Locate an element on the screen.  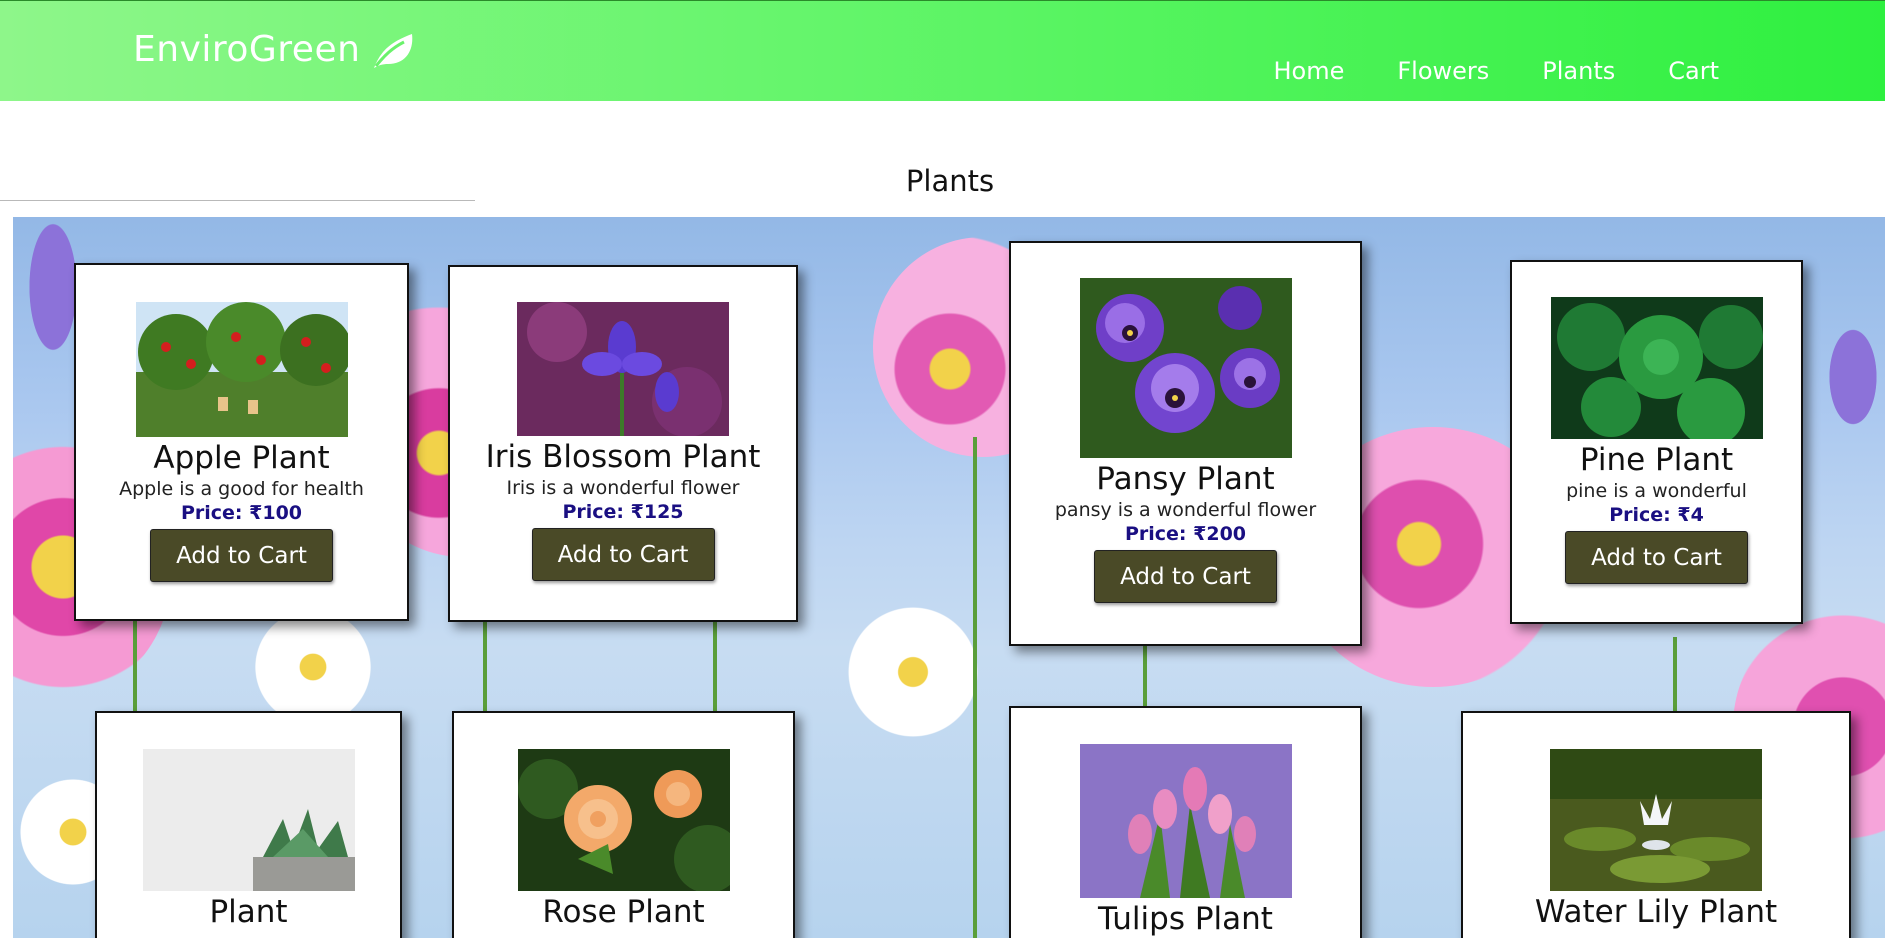
product-card: Water Lily Plant is located at coordinates (1656, 824).